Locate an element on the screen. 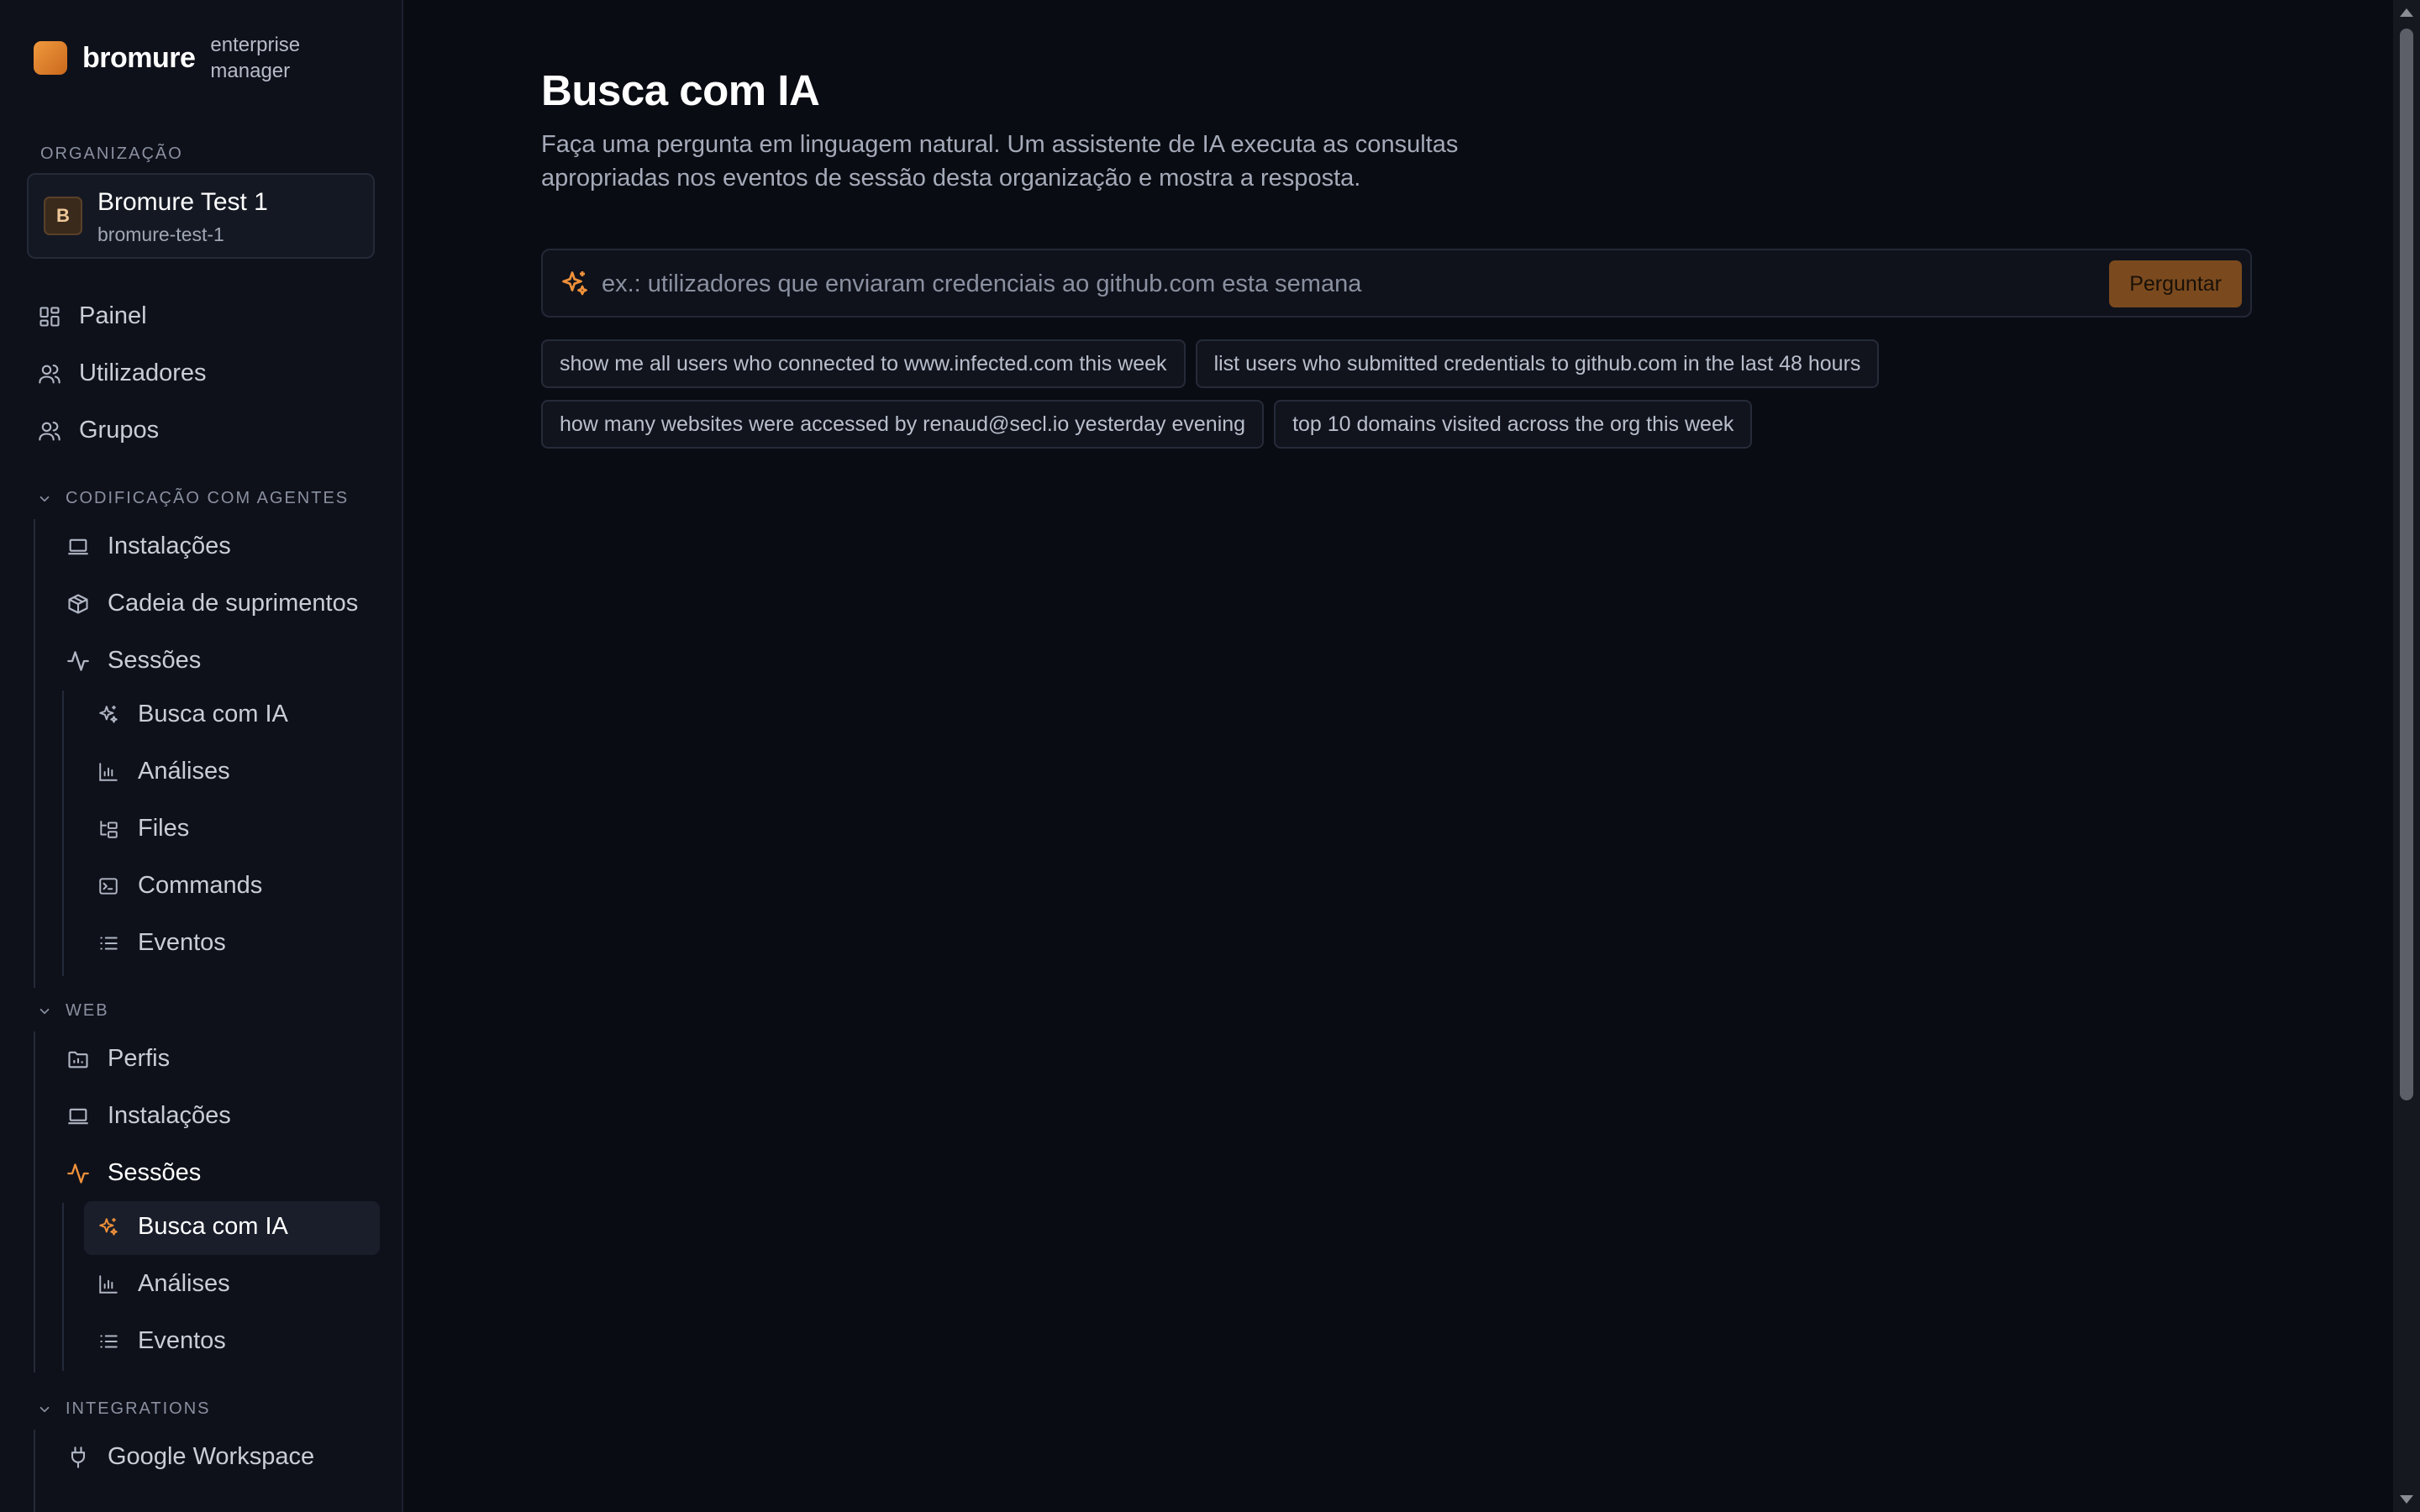 This screenshot has height=1512, width=2420. package-icon is located at coordinates (78, 604).